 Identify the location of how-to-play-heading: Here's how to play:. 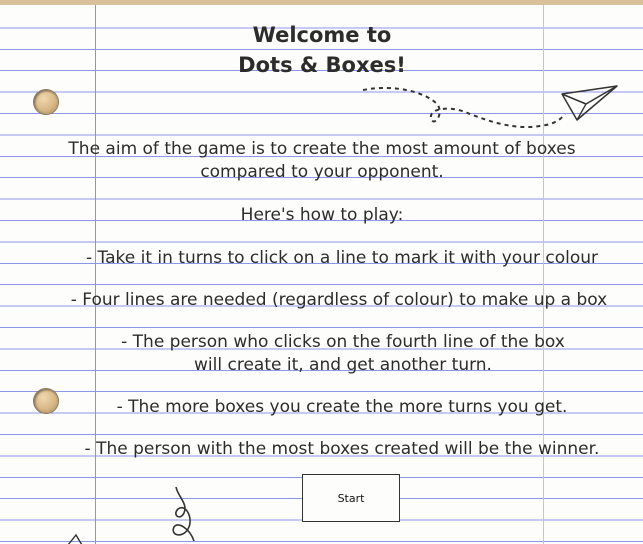
(322, 215).